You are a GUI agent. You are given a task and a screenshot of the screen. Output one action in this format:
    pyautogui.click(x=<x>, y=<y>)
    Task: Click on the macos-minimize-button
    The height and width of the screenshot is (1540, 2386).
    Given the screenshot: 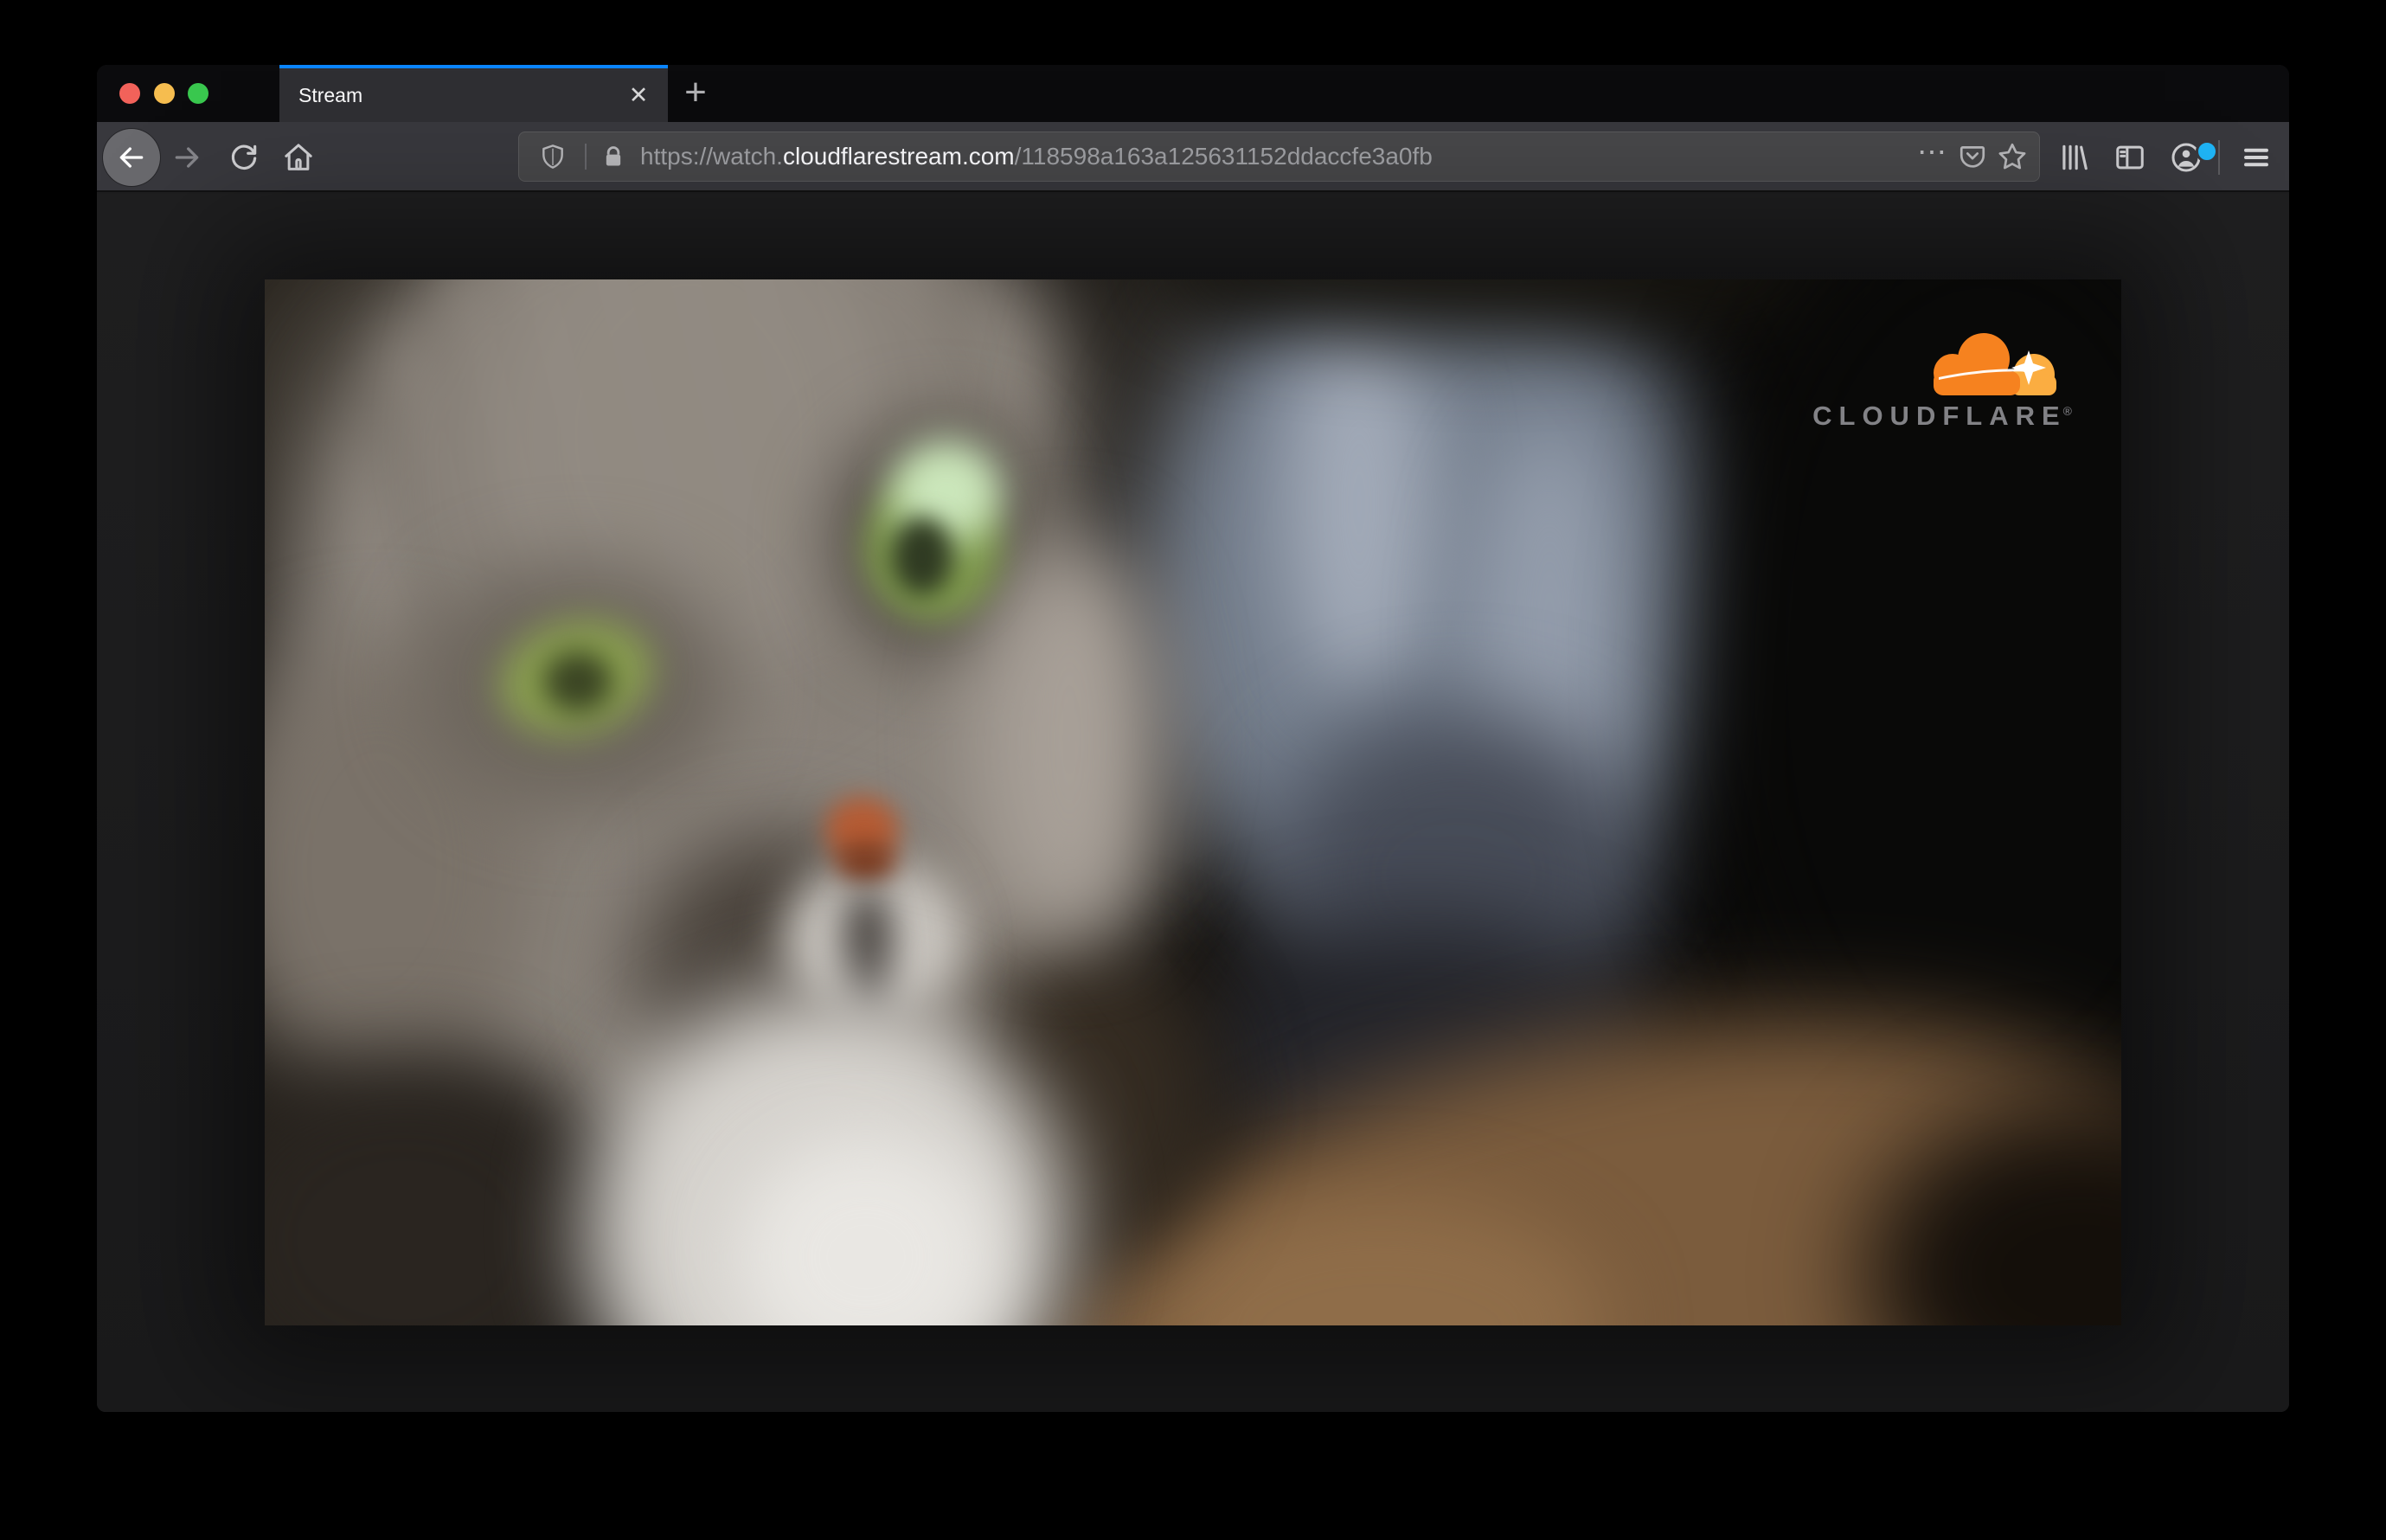 What is the action you would take?
    pyautogui.click(x=165, y=93)
    